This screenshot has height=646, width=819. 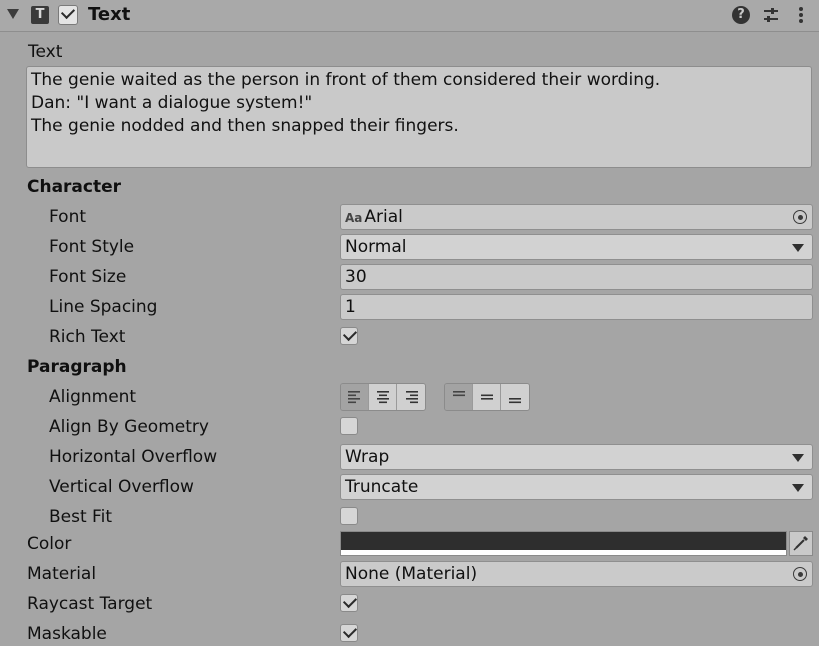 I want to click on horizontal-overflow-dropdown: Wrap, so click(x=576, y=457).